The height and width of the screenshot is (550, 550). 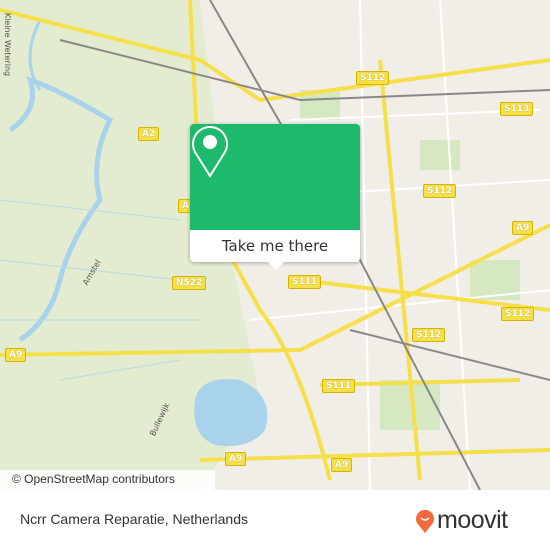 I want to click on destination-popup: Take me there, so click(x=275, y=197).